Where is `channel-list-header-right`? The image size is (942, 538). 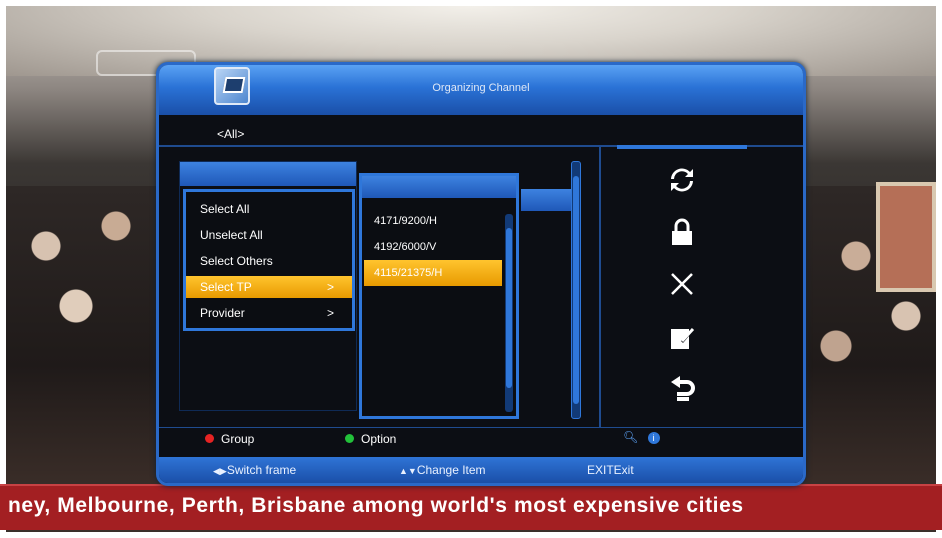 channel-list-header-right is located at coordinates (548, 200).